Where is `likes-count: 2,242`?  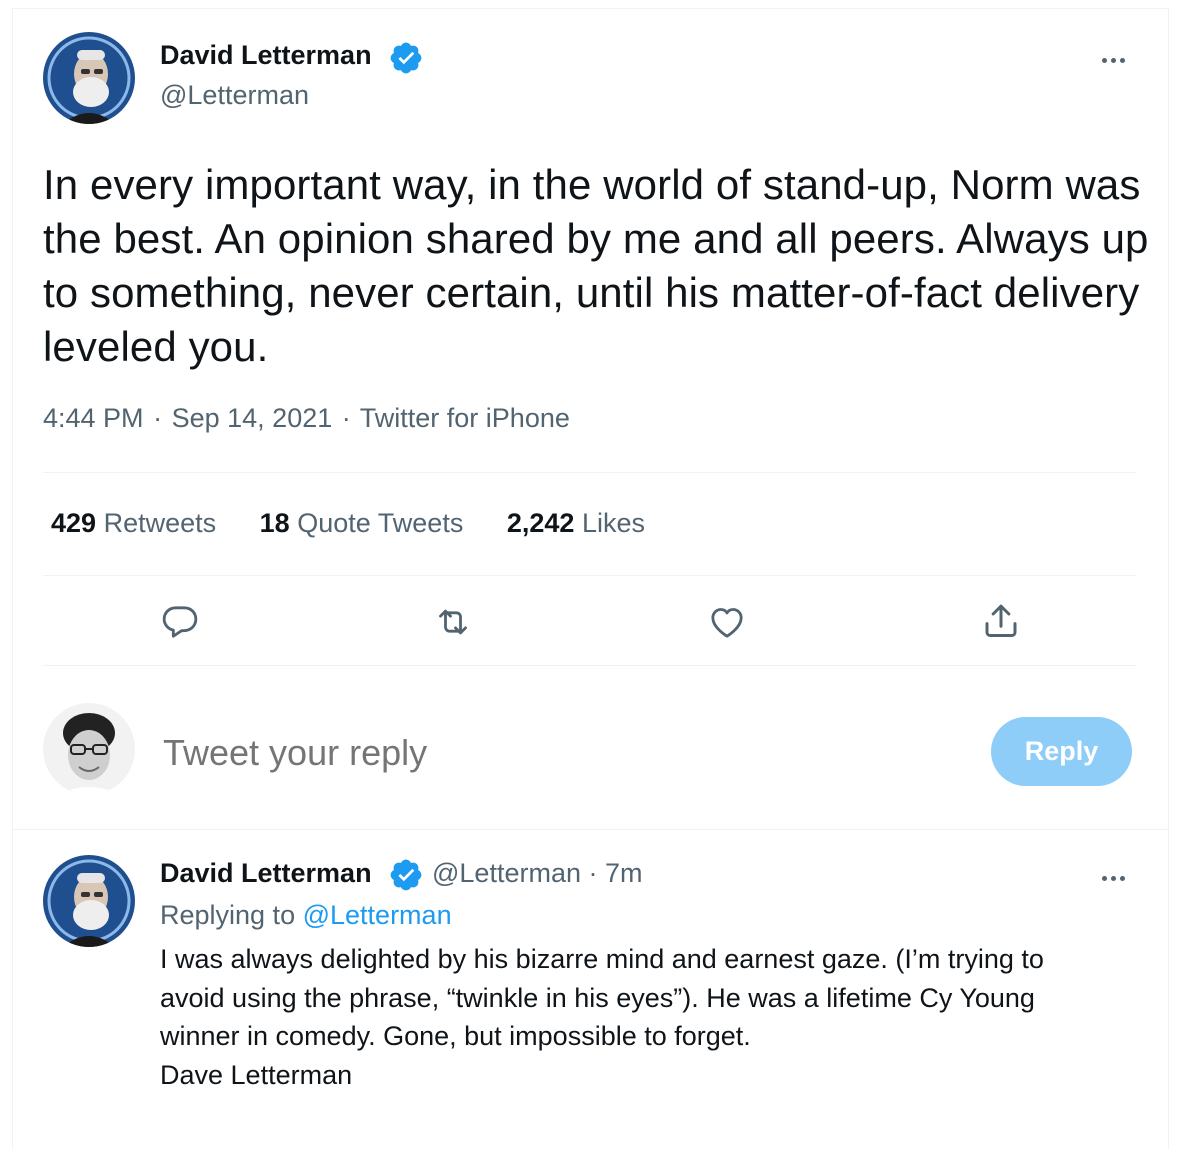
likes-count: 2,242 is located at coordinates (540, 523).